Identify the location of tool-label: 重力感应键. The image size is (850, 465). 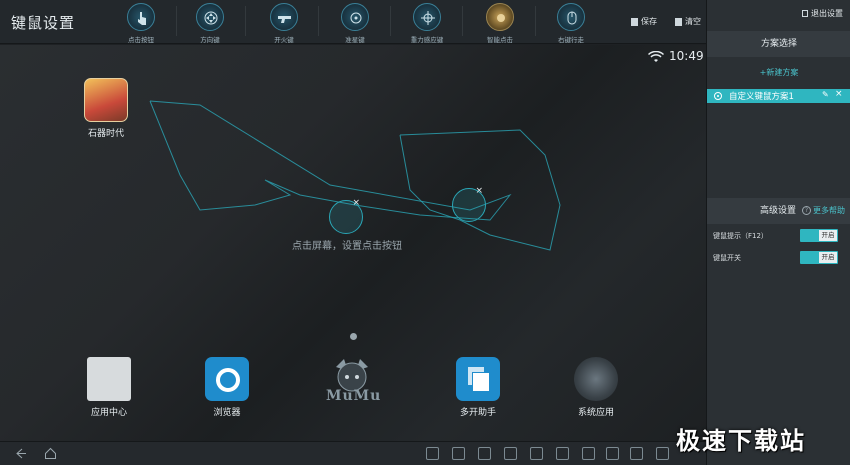
(427, 40).